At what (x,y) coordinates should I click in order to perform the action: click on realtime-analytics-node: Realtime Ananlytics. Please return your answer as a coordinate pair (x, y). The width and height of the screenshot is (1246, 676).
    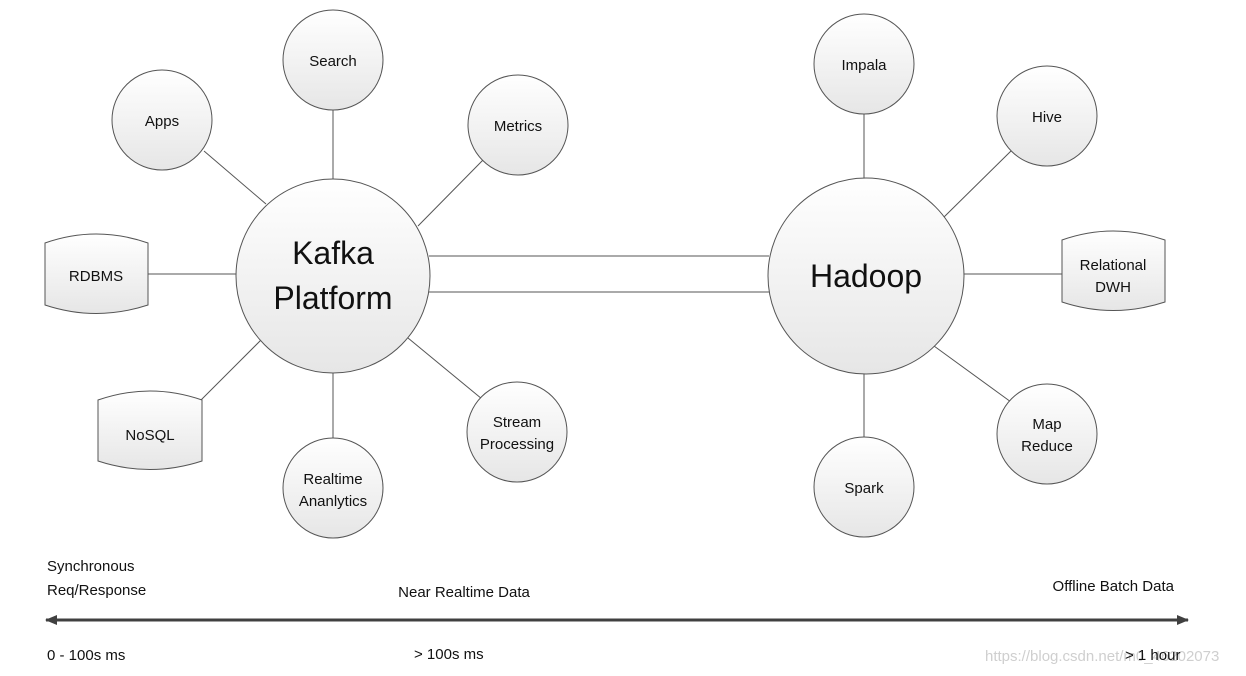
    Looking at the image, I should click on (333, 488).